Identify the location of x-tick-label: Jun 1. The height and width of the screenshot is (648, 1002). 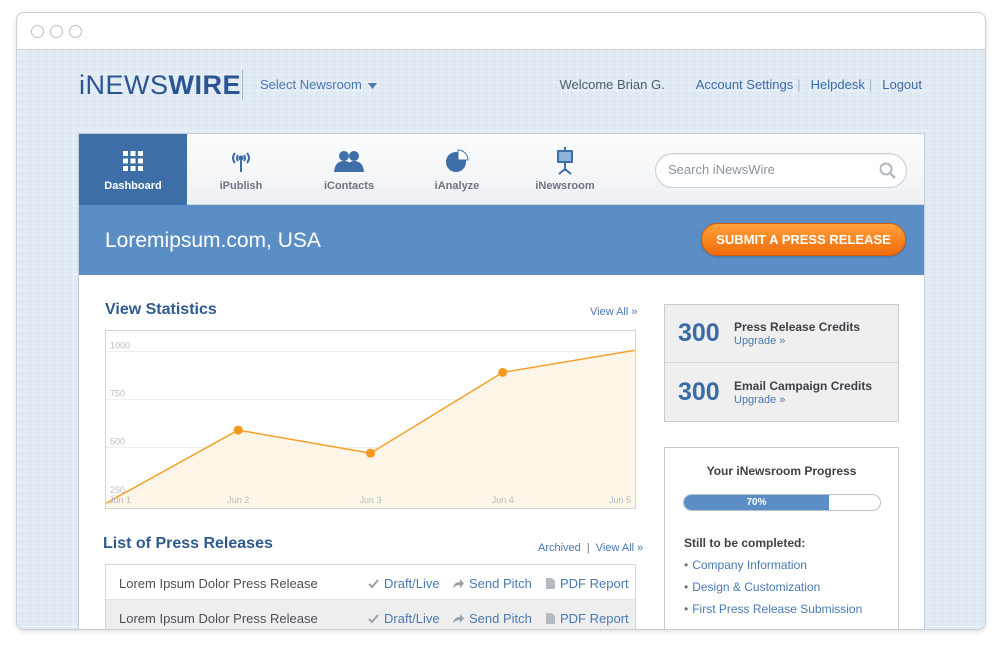
(120, 500).